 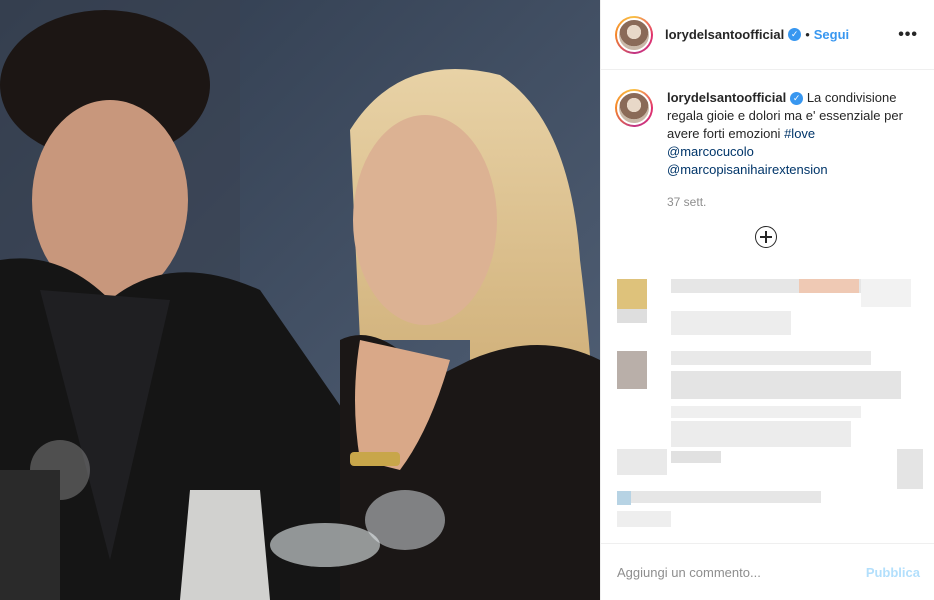 What do you see at coordinates (787, 202) in the screenshot?
I see `post-timestamp: 37 sett.` at bounding box center [787, 202].